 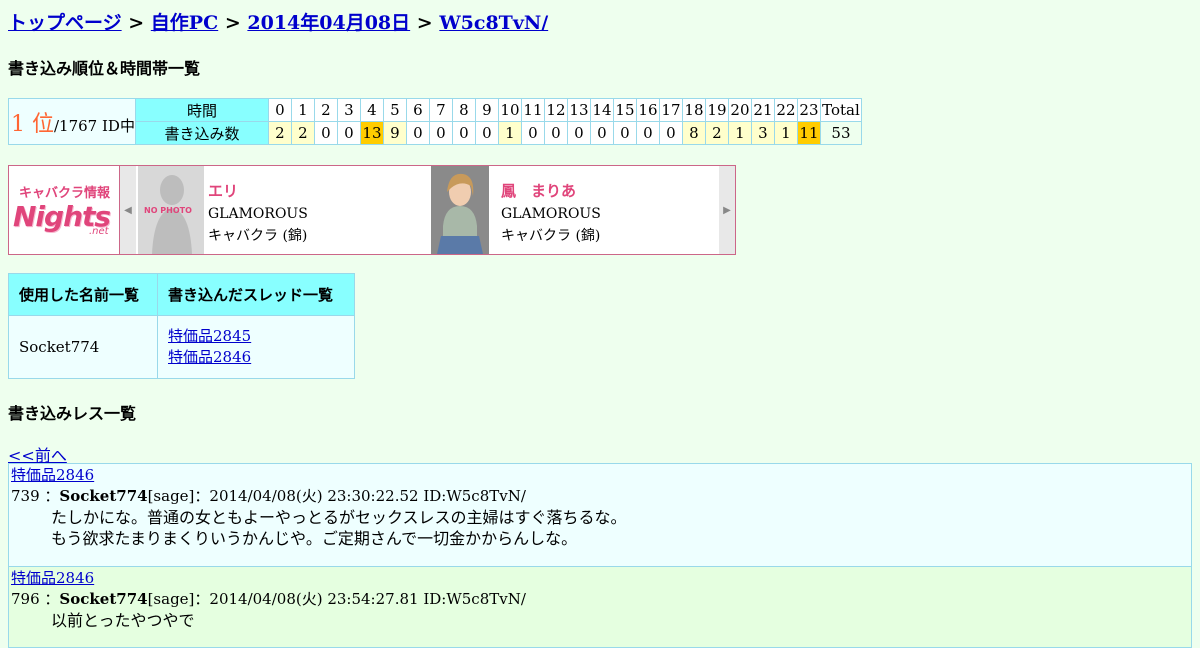 What do you see at coordinates (739, 110) in the screenshot?
I see `hour-cell: 20` at bounding box center [739, 110].